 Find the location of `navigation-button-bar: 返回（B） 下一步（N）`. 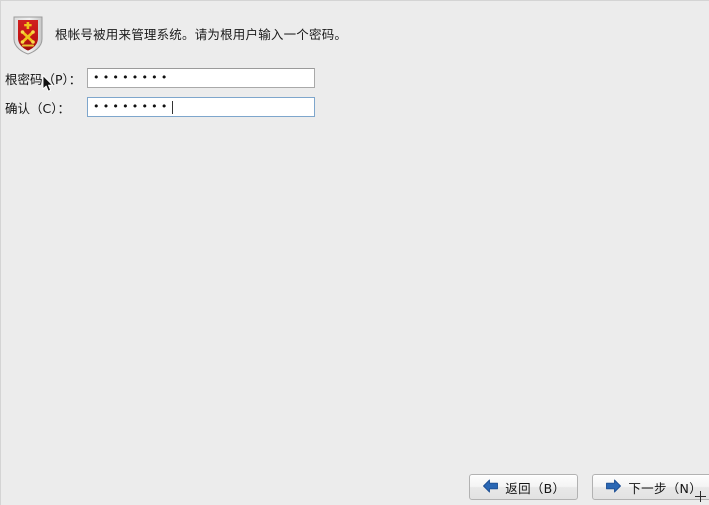

navigation-button-bar: 返回（B） 下一步（N） is located at coordinates (589, 487).